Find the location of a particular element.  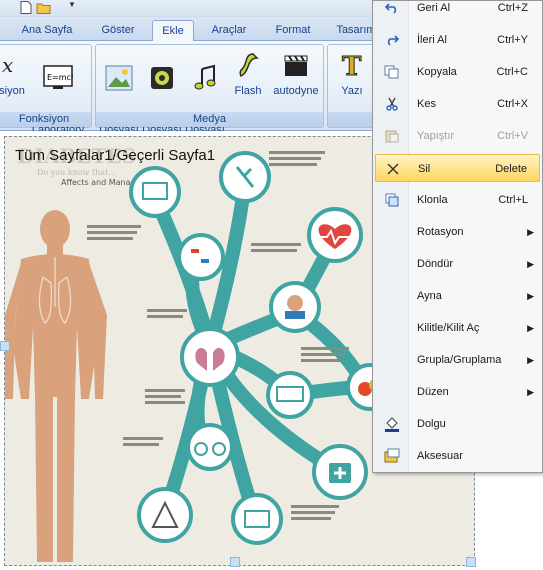

tab-format: Format is located at coordinates (293, 30).